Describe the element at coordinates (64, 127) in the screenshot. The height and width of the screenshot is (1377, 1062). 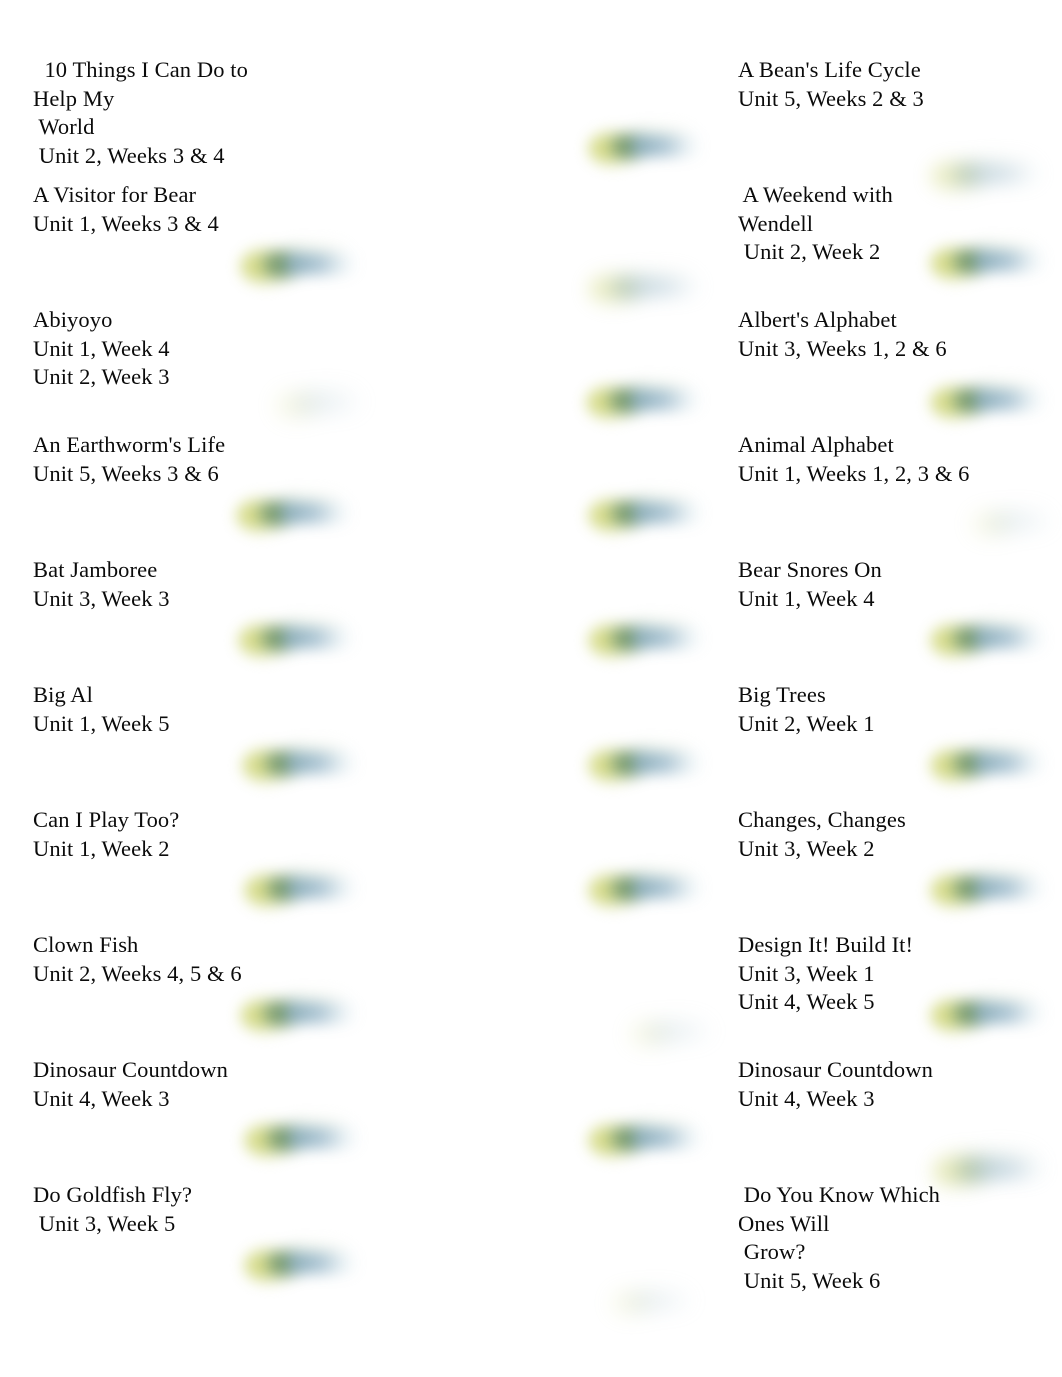
I see `book-title-line: World` at that location.